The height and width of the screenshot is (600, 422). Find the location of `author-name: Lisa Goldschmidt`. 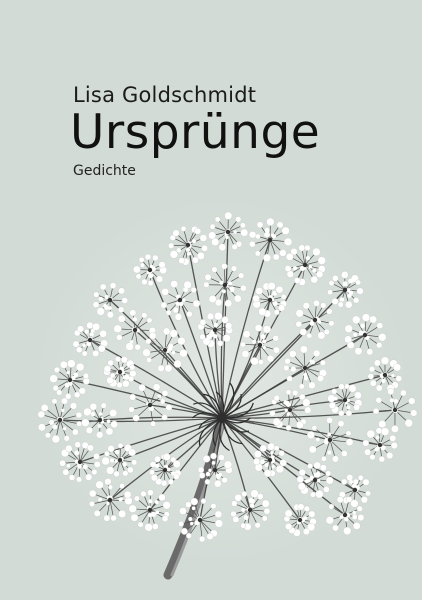

author-name: Lisa Goldschmidt is located at coordinates (165, 95).